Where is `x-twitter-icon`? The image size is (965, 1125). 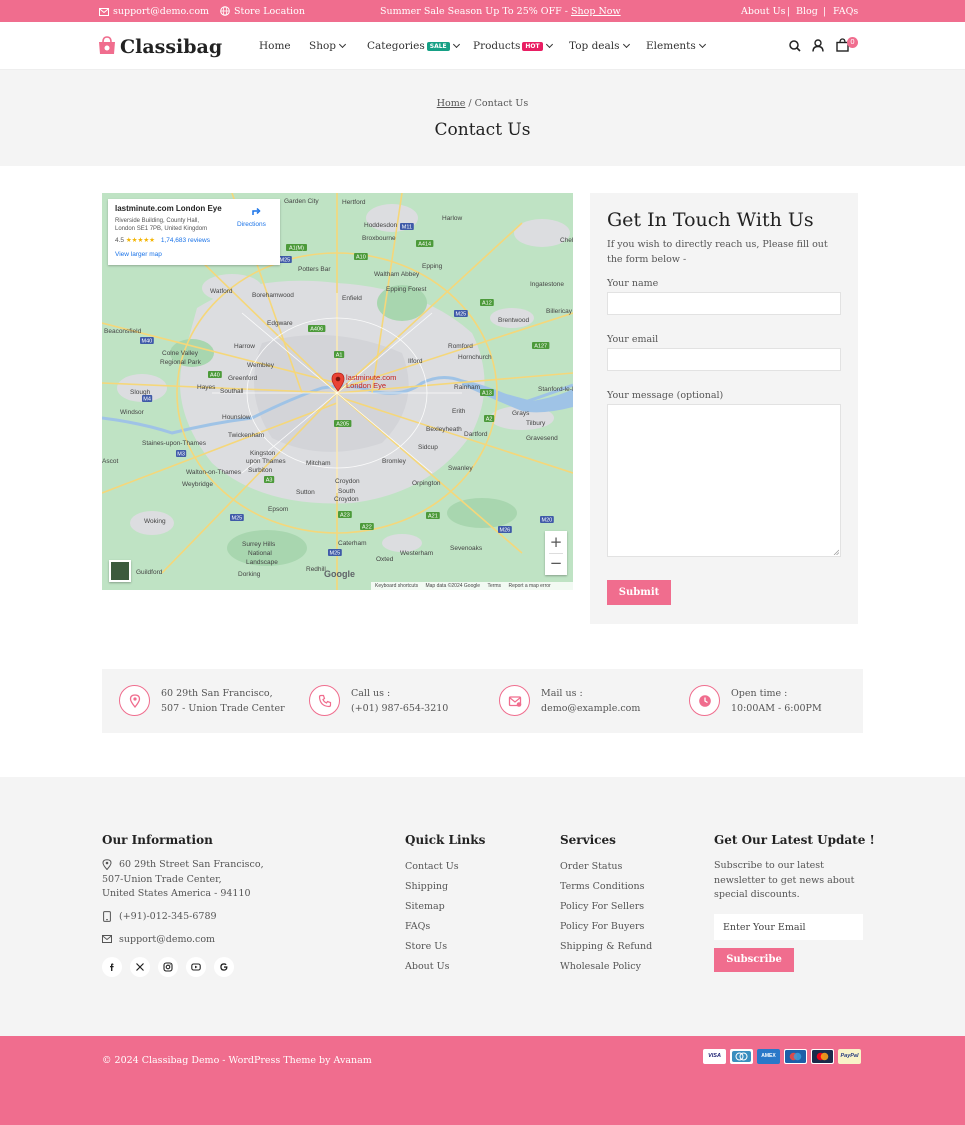 x-twitter-icon is located at coordinates (140, 967).